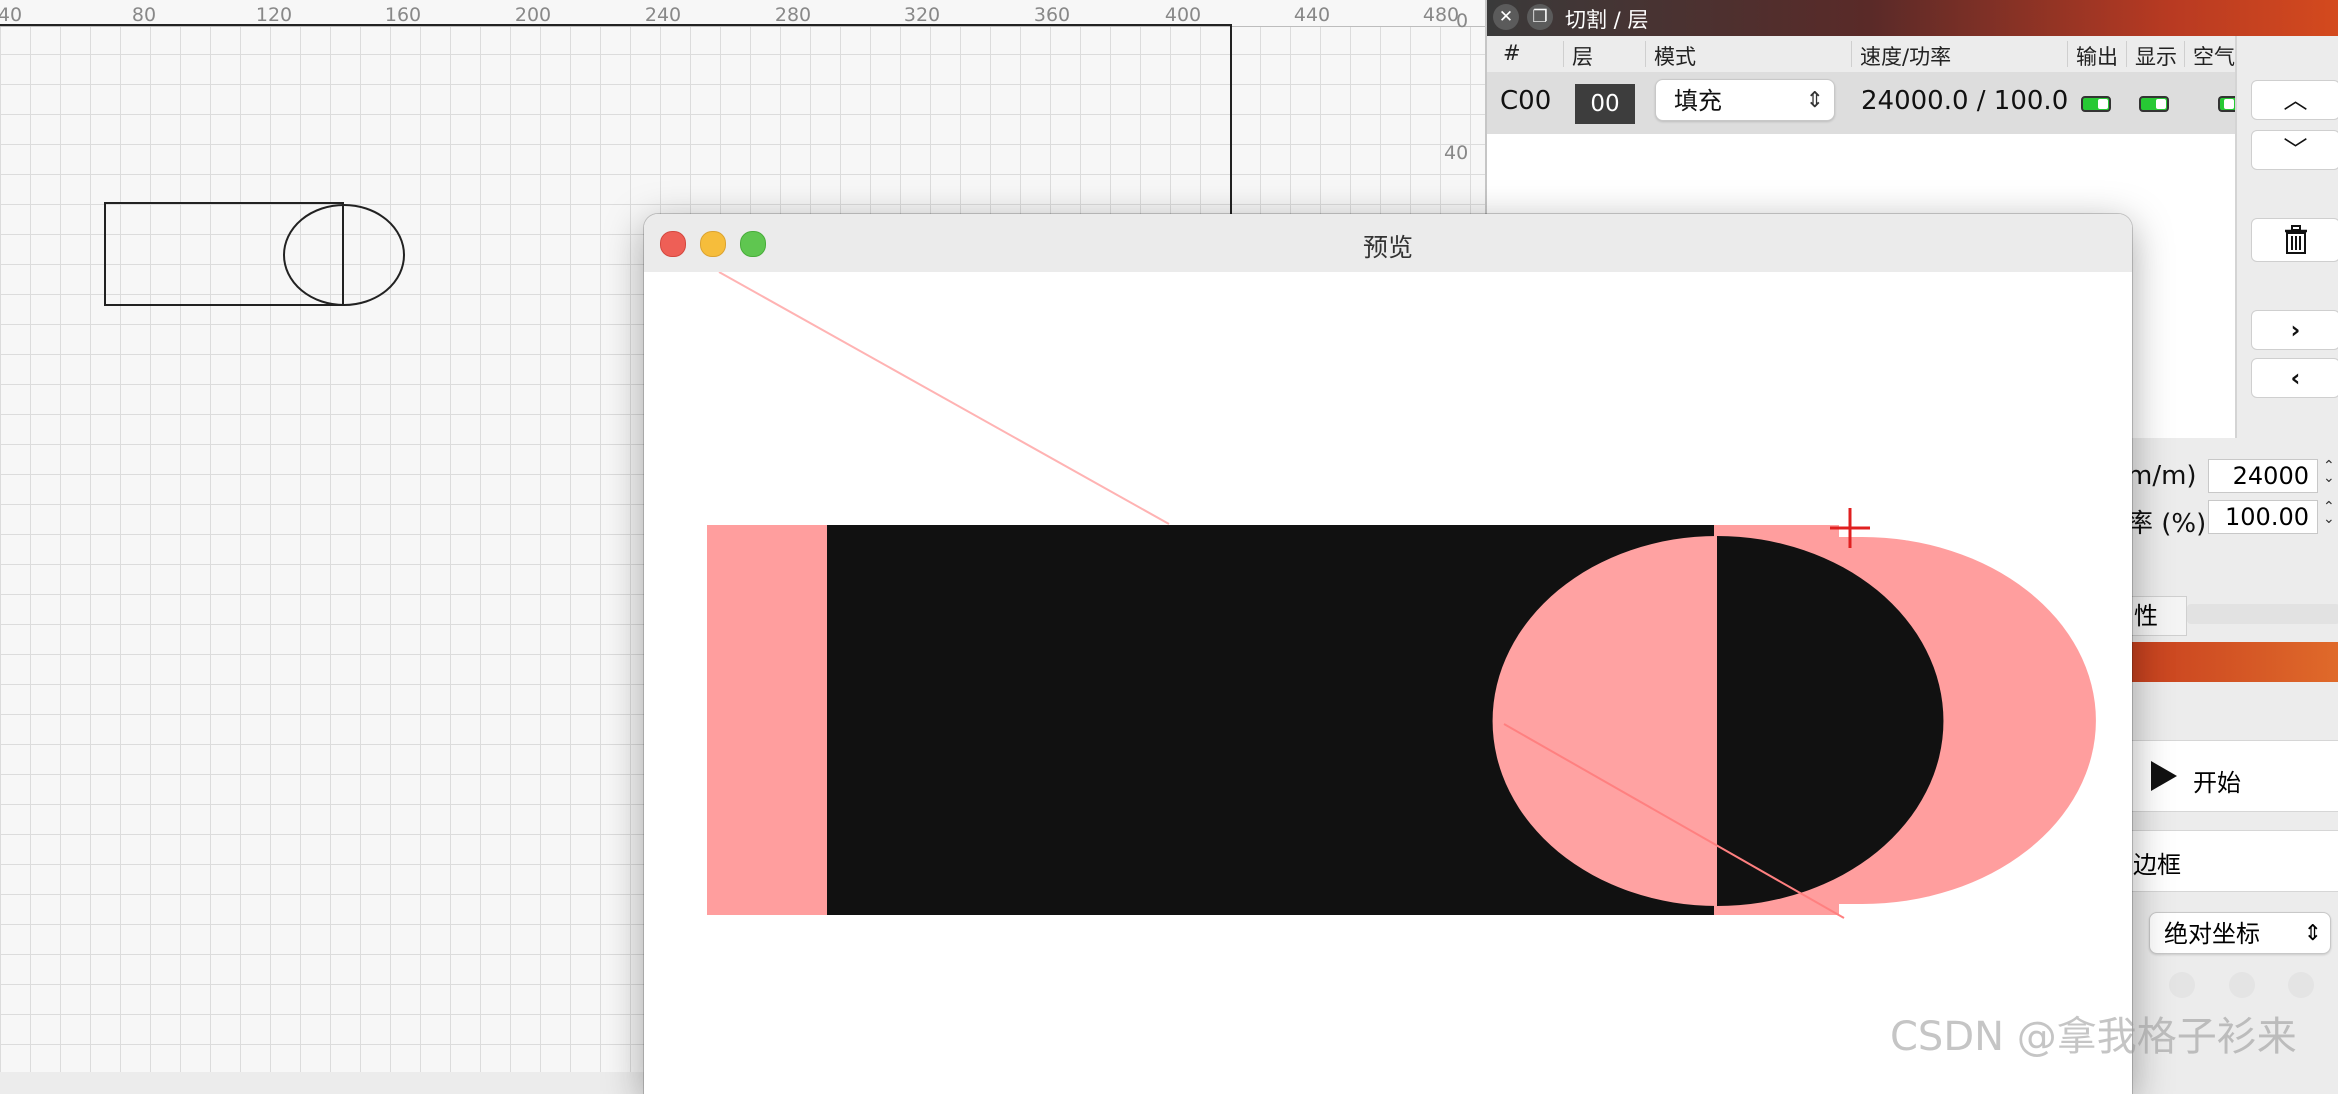 The image size is (2338, 1094). I want to click on speed-input: 24000, so click(2263, 476).